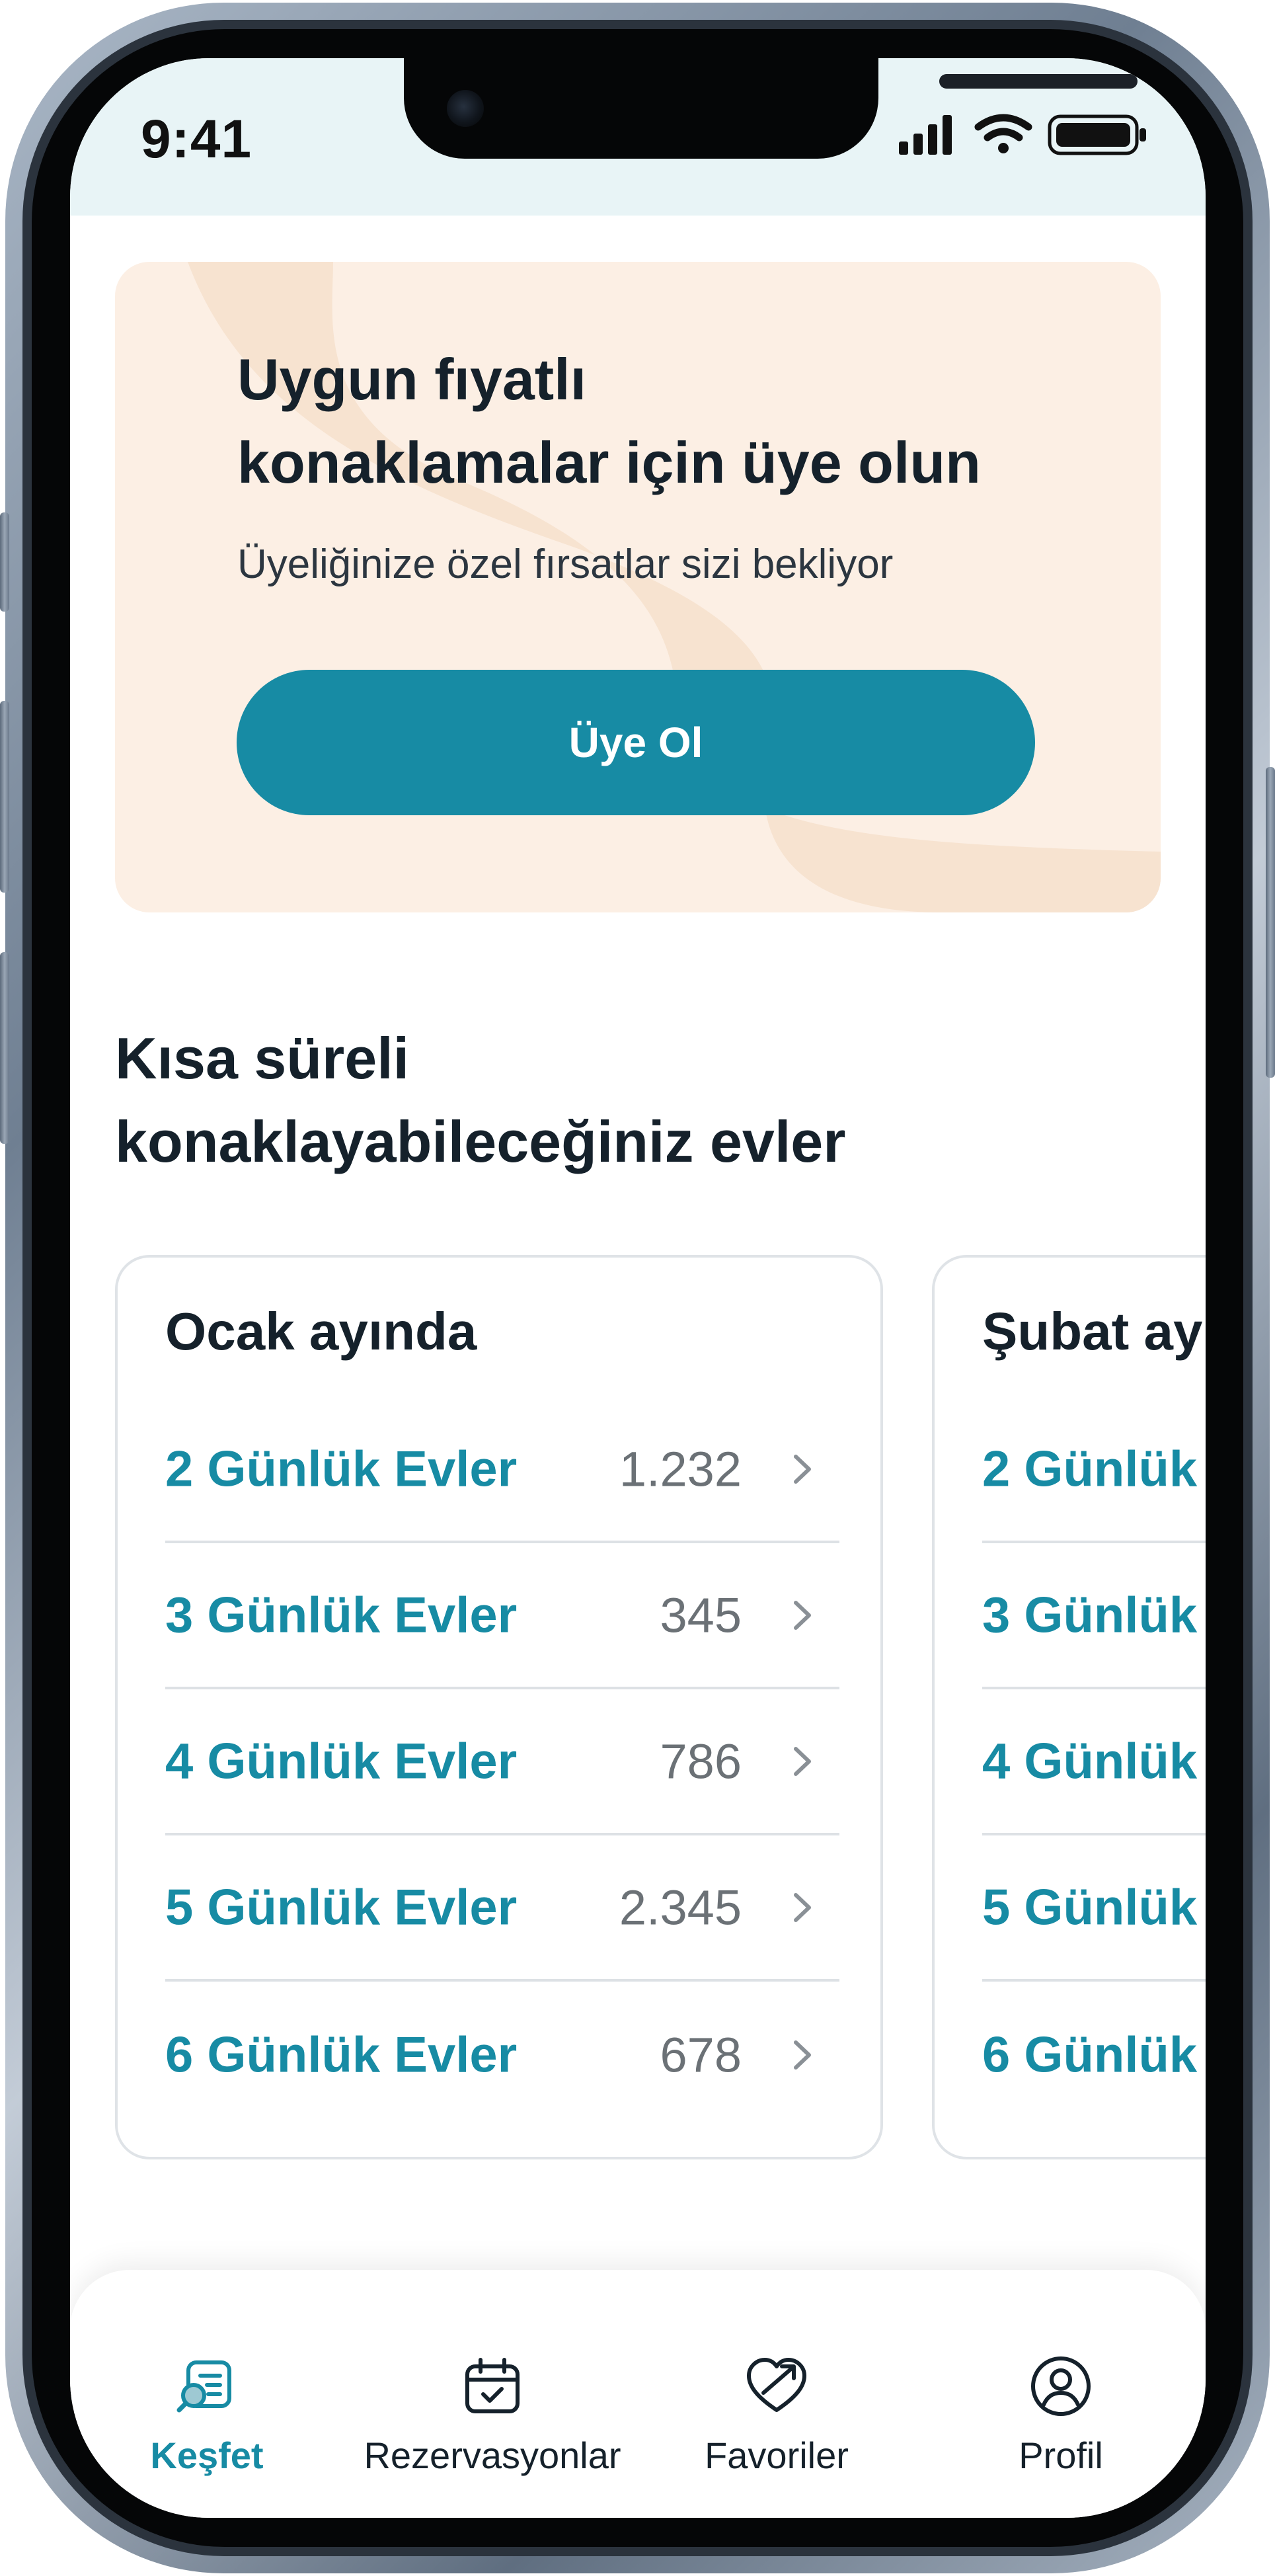 Image resolution: width=1275 pixels, height=2576 pixels. I want to click on nav-tab-reservations: Rezervasyonlar, so click(492, 2373).